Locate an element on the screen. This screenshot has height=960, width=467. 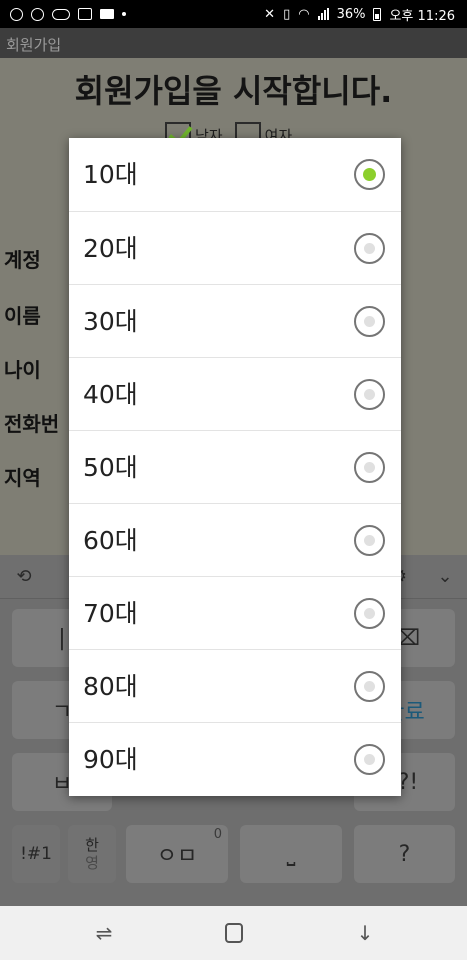
age-option-50: 50대 is located at coordinates (235, 466).